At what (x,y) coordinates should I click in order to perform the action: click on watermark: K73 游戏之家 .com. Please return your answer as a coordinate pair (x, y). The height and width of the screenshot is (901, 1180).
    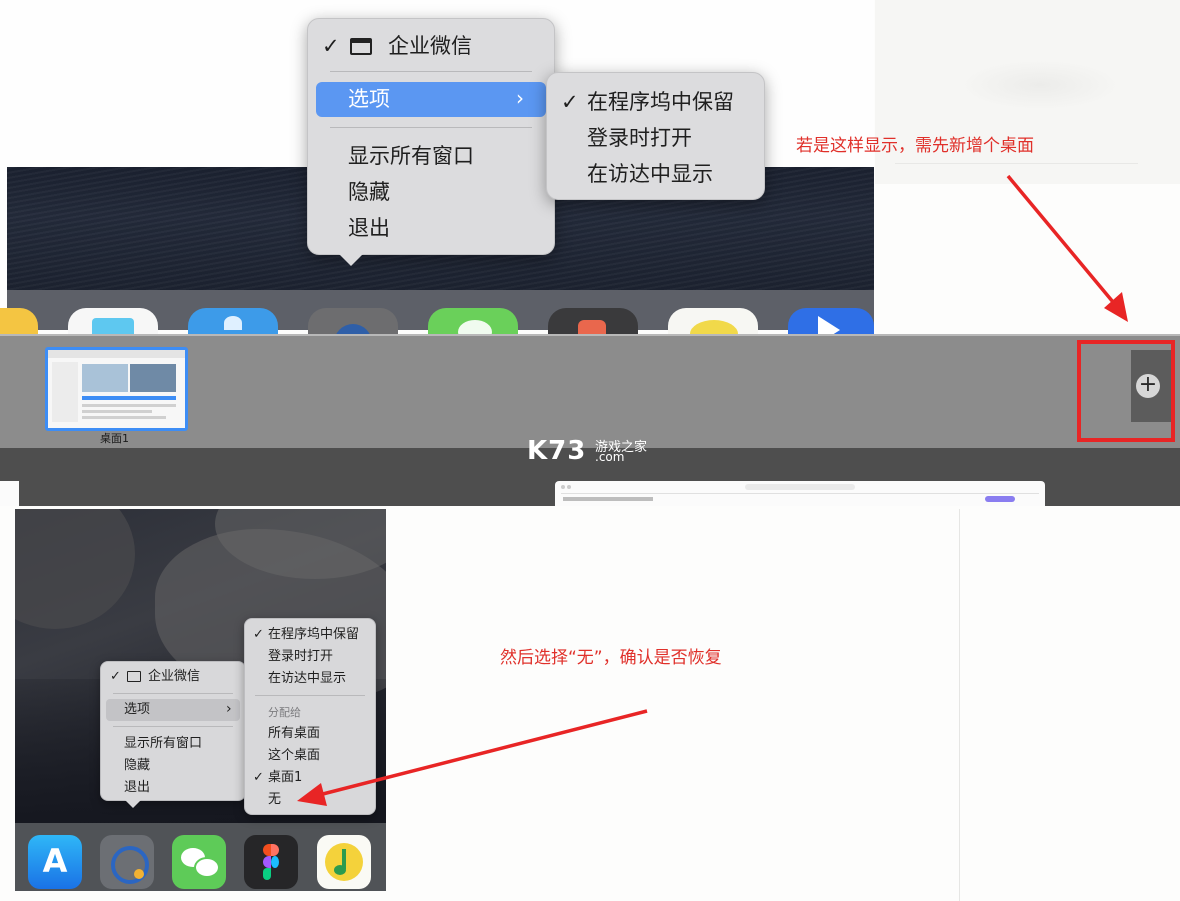
    Looking at the image, I should click on (597, 451).